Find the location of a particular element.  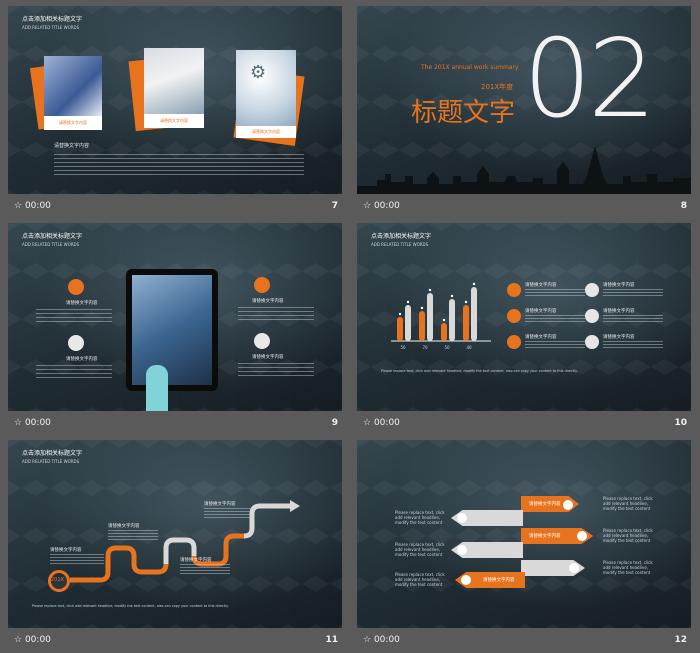

section-number: 02 is located at coordinates (589, 79).